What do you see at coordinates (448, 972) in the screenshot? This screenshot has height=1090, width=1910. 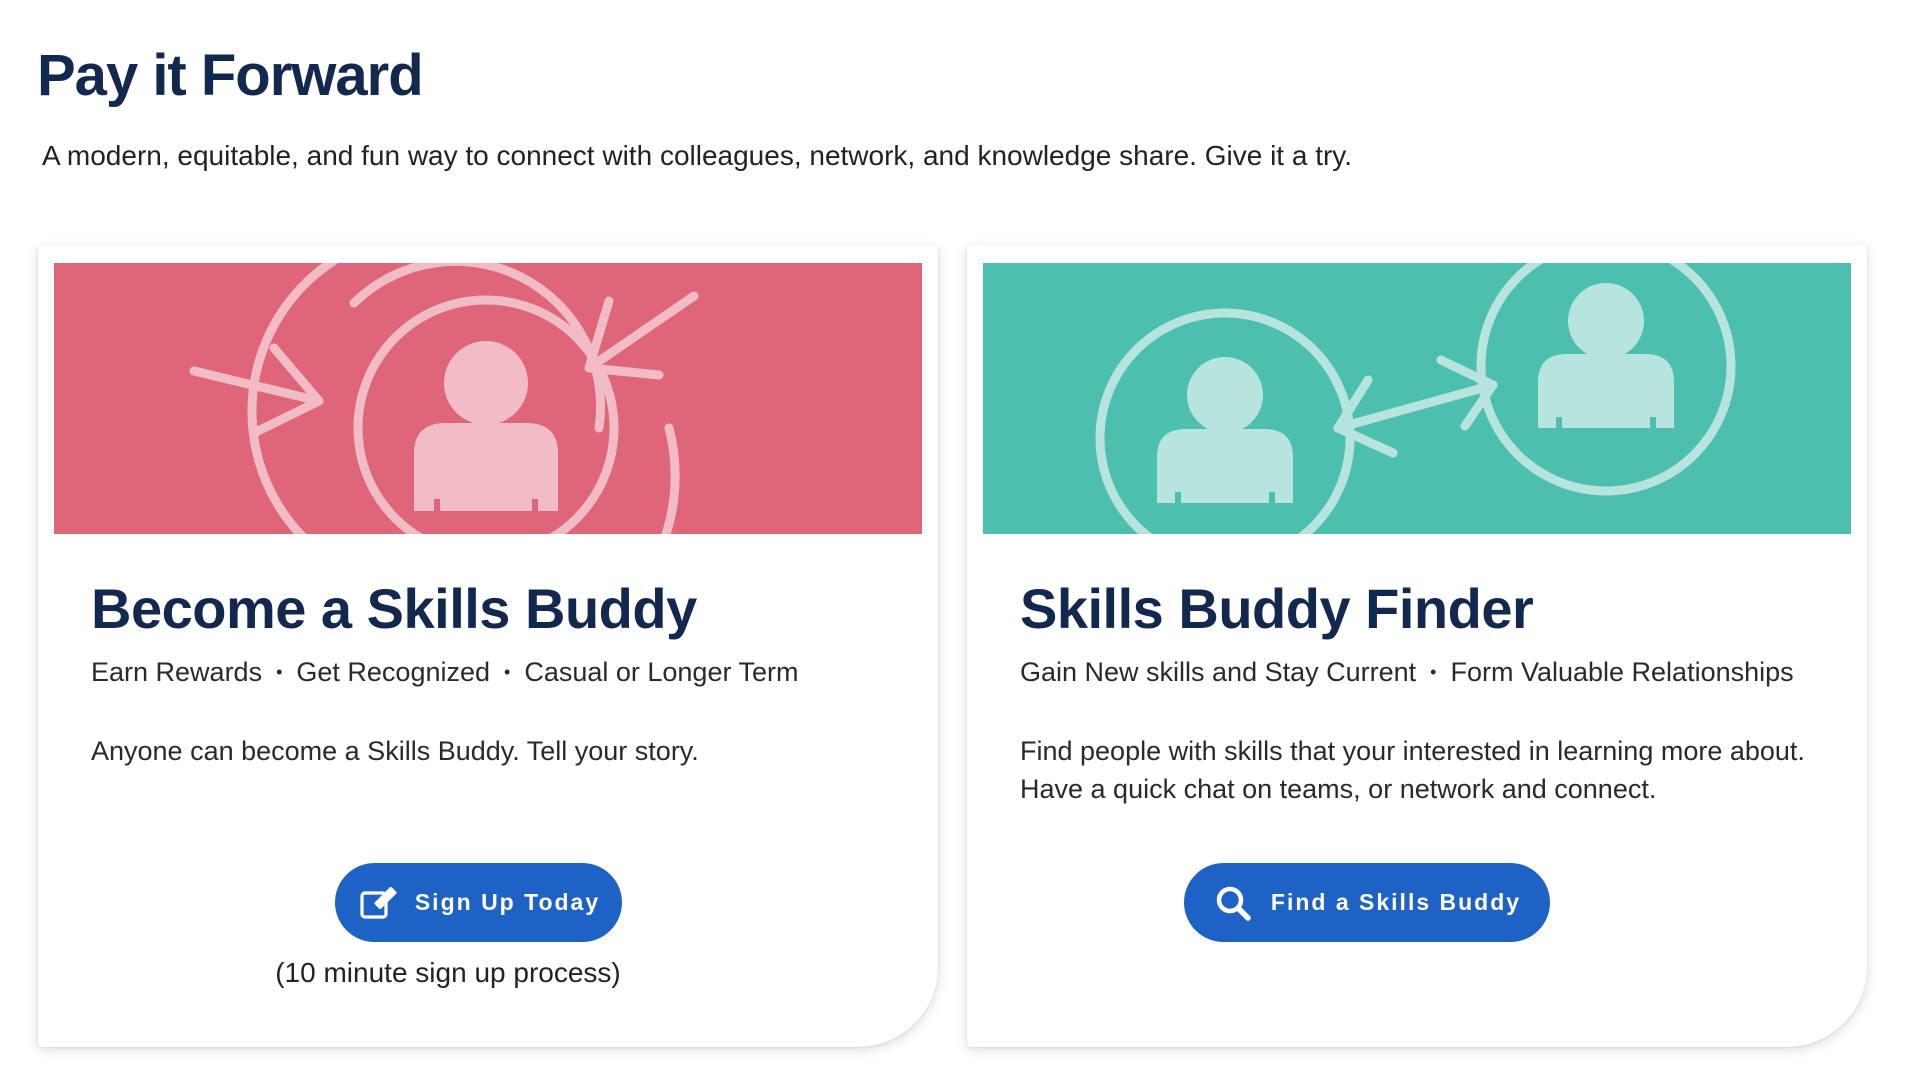 I see `signup-process-note: (10 minute sign up process)` at bounding box center [448, 972].